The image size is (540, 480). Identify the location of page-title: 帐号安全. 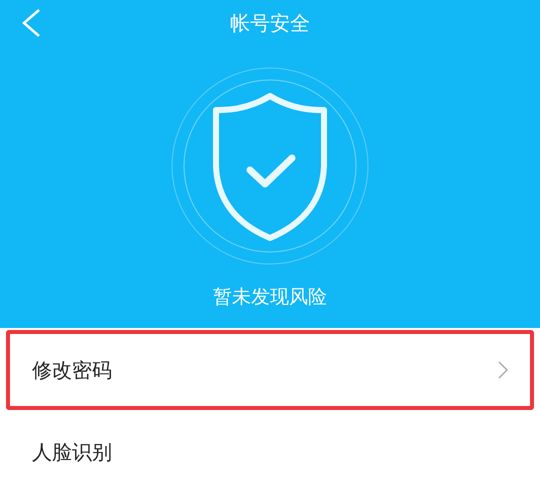
(270, 23).